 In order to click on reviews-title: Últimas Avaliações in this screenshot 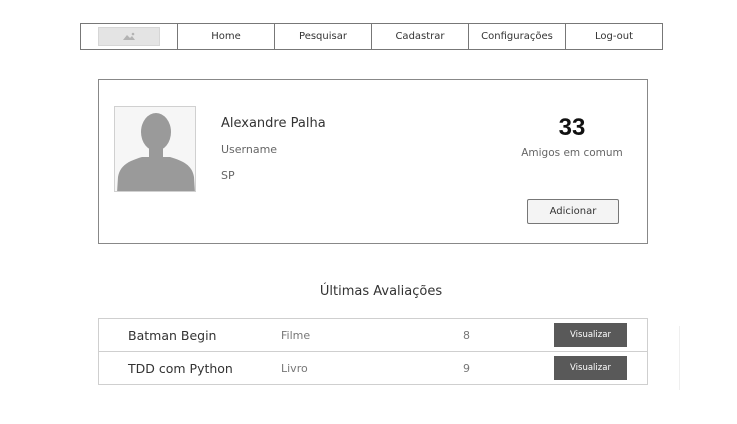, I will do `click(381, 291)`.